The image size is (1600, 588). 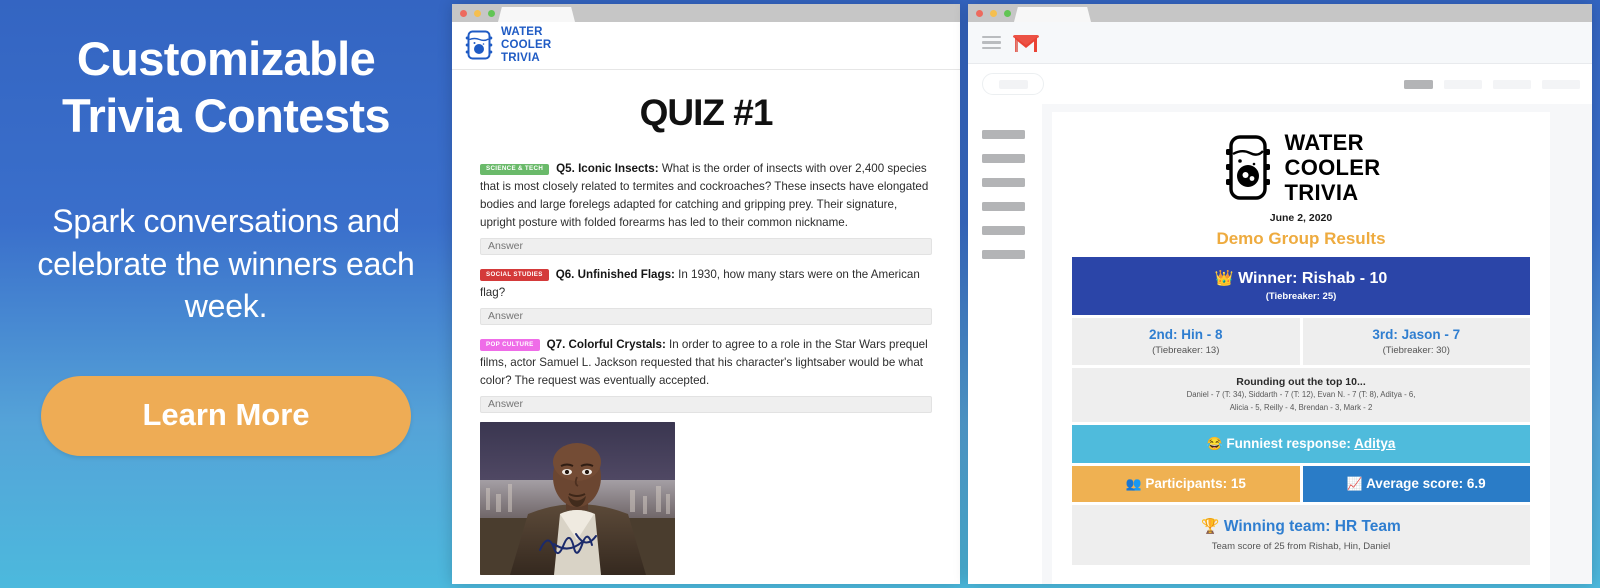 I want to click on funniest-row: 😂 Funniest response: Aditya, so click(x=1301, y=443).